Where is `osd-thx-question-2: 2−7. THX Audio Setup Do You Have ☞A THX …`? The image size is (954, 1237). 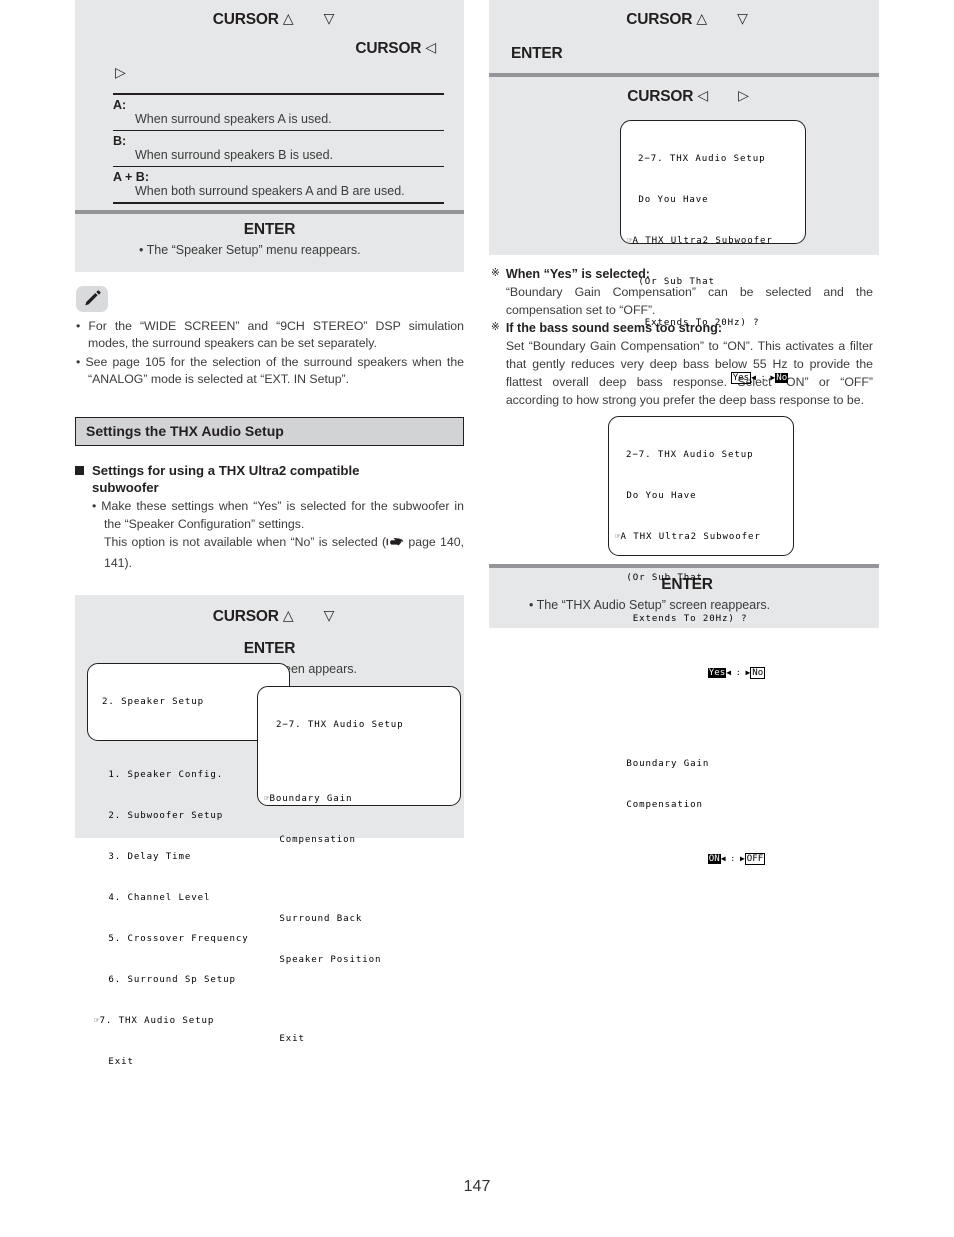
osd-thx-question-2: 2−7. THX Audio Setup Do You Have ☞A THX … is located at coordinates (701, 640).